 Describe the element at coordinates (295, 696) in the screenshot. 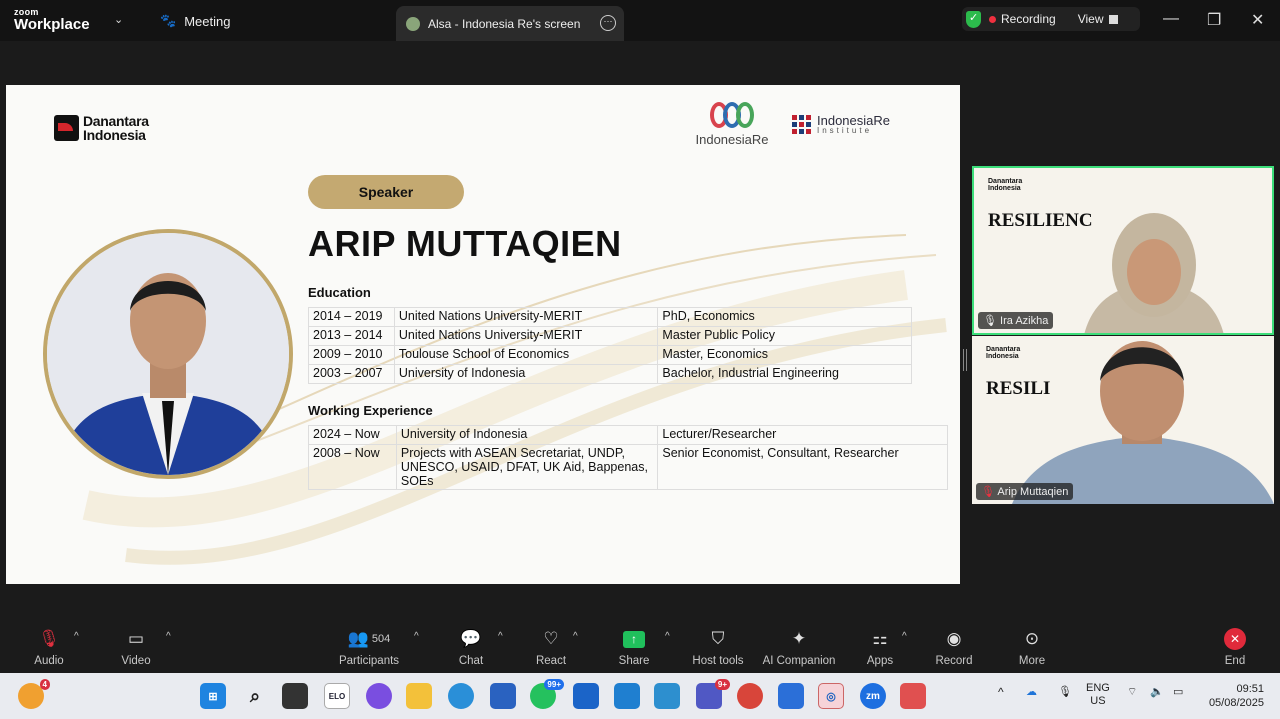

I see `task-view-icon` at that location.